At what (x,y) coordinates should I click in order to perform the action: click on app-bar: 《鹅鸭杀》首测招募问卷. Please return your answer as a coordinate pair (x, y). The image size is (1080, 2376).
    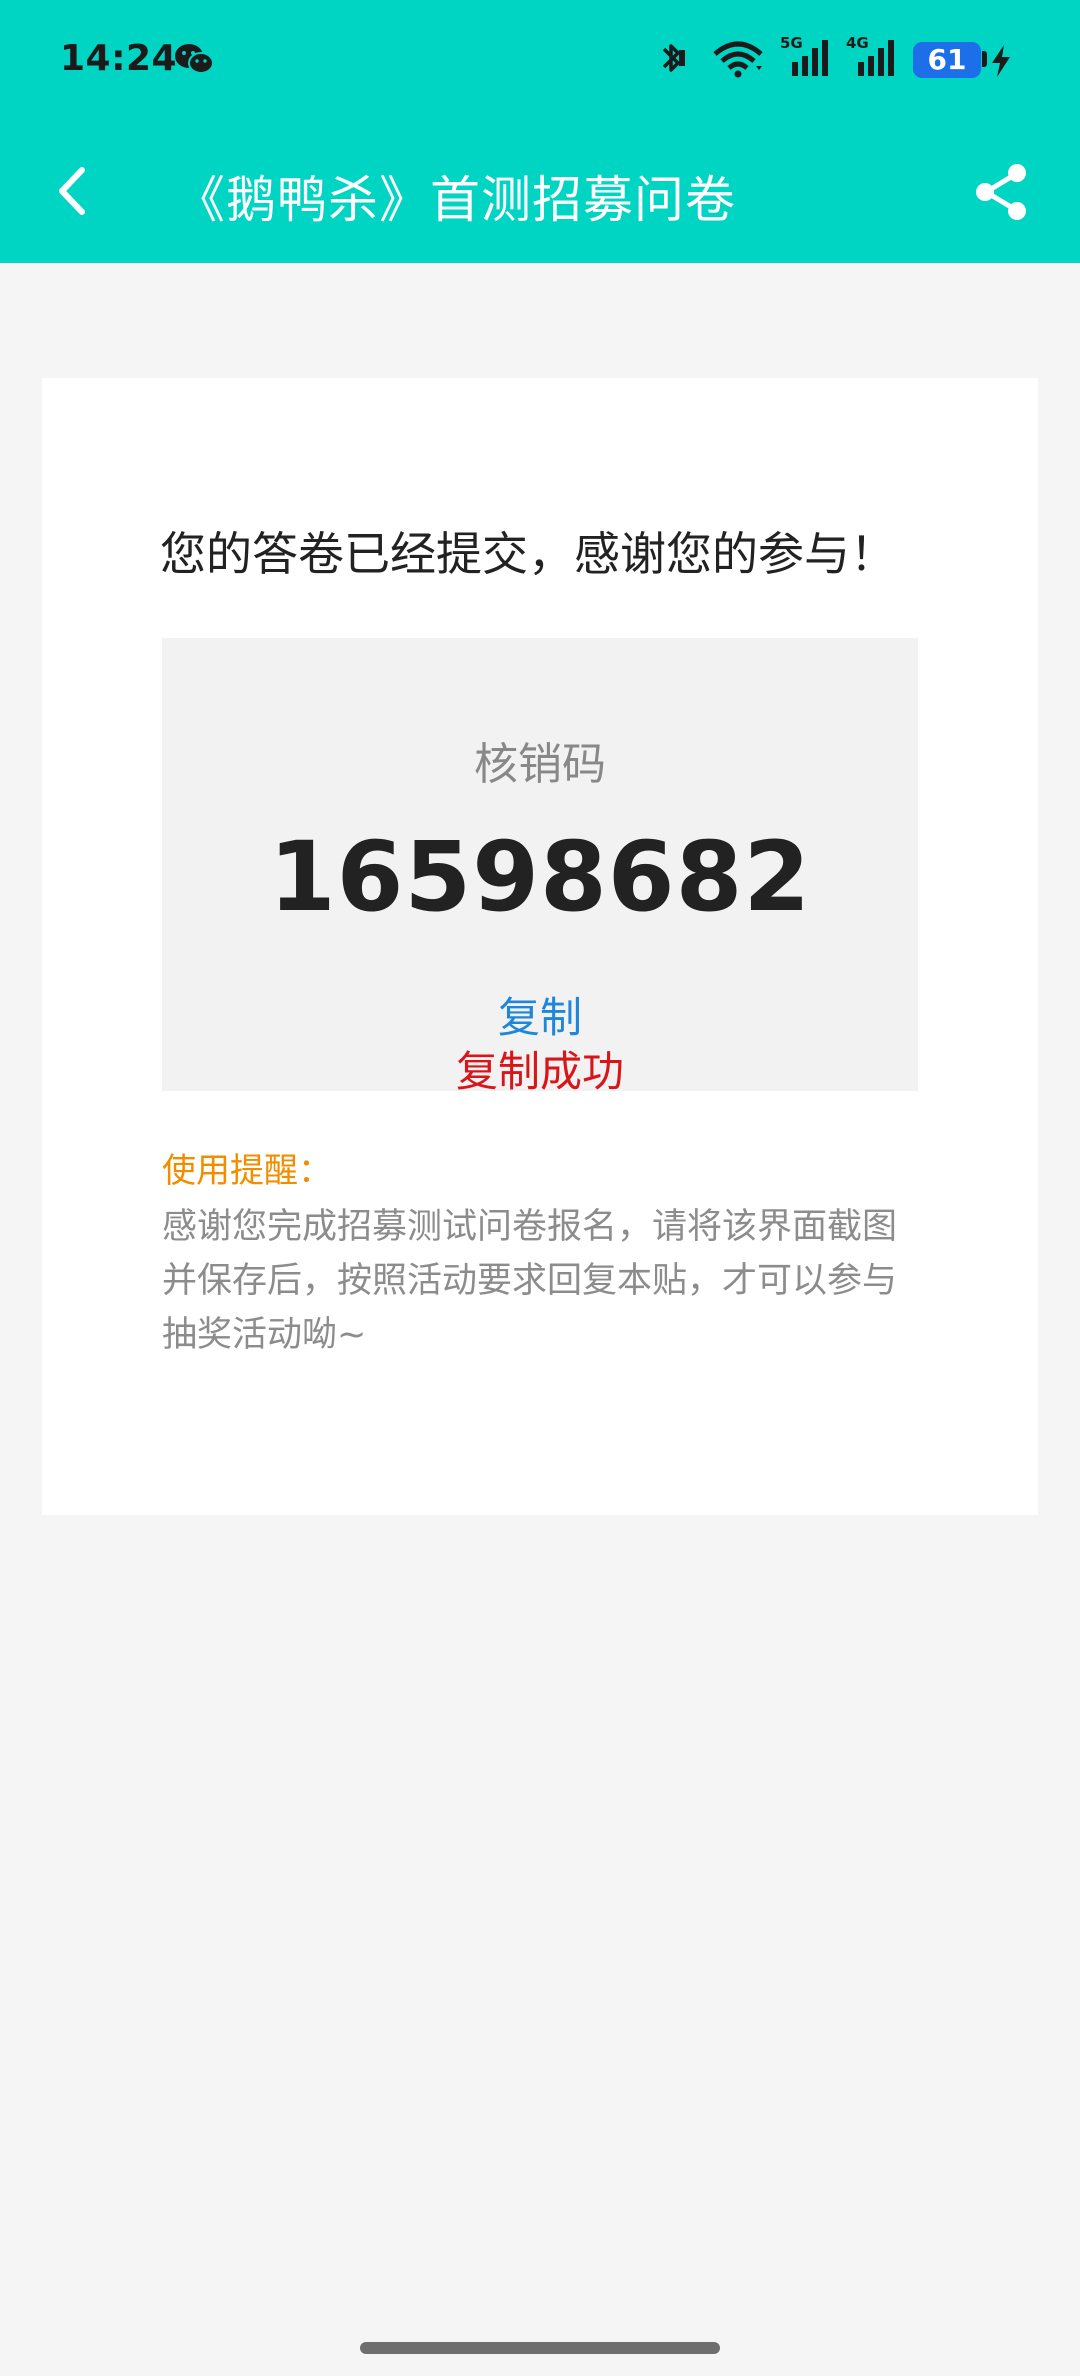
    Looking at the image, I should click on (540, 191).